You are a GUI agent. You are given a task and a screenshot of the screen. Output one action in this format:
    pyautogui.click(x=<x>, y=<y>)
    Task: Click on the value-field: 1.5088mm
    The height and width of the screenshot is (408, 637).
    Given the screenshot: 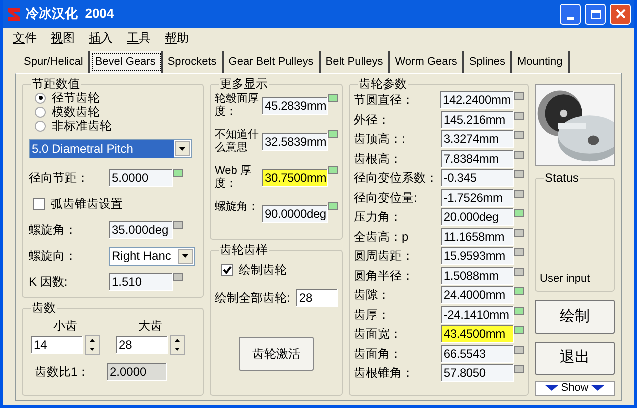 What is the action you would take?
    pyautogui.click(x=477, y=275)
    